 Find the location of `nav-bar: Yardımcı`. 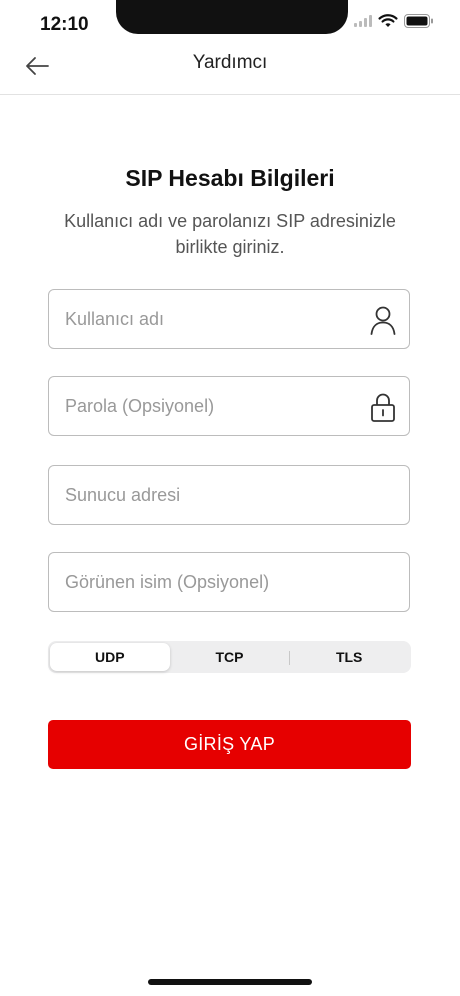

nav-bar: Yardımcı is located at coordinates (230, 66).